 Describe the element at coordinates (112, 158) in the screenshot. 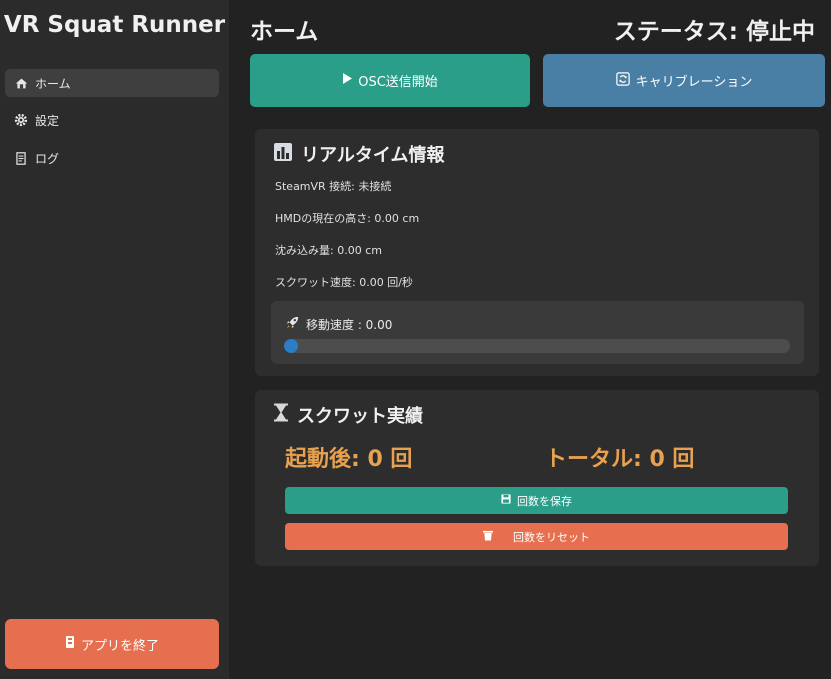

I see `sidebar-item-log: ログ` at that location.